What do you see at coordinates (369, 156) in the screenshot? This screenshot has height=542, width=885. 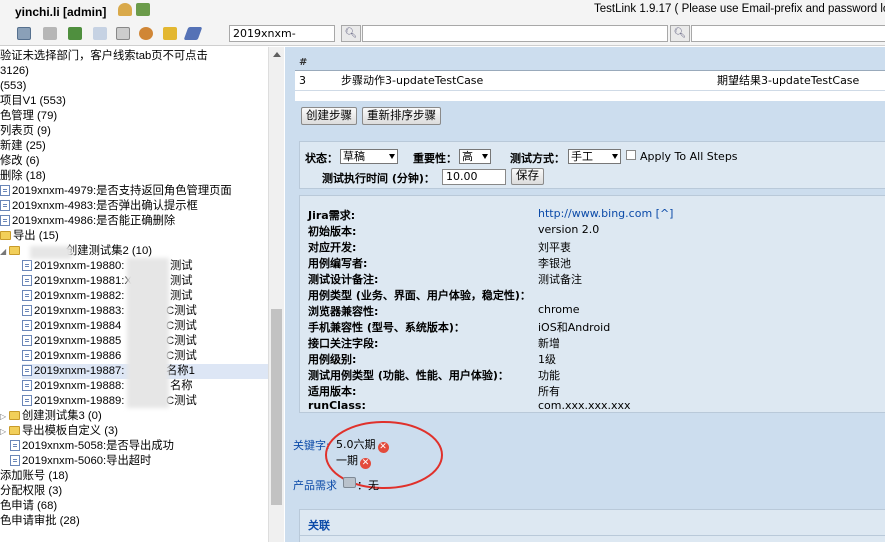 I see `status-select: 草稿` at bounding box center [369, 156].